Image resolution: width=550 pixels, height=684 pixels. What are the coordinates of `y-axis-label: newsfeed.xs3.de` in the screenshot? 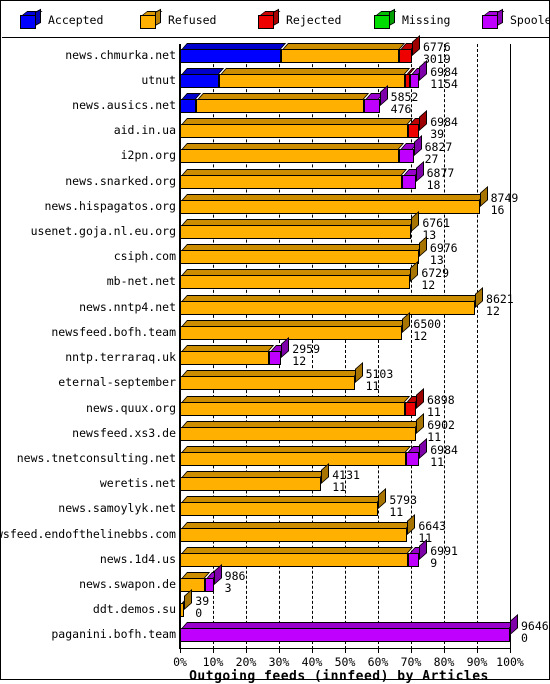 It's located at (124, 432).